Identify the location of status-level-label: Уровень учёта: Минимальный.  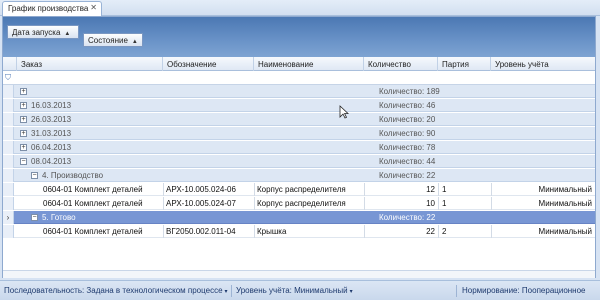
(292, 290).